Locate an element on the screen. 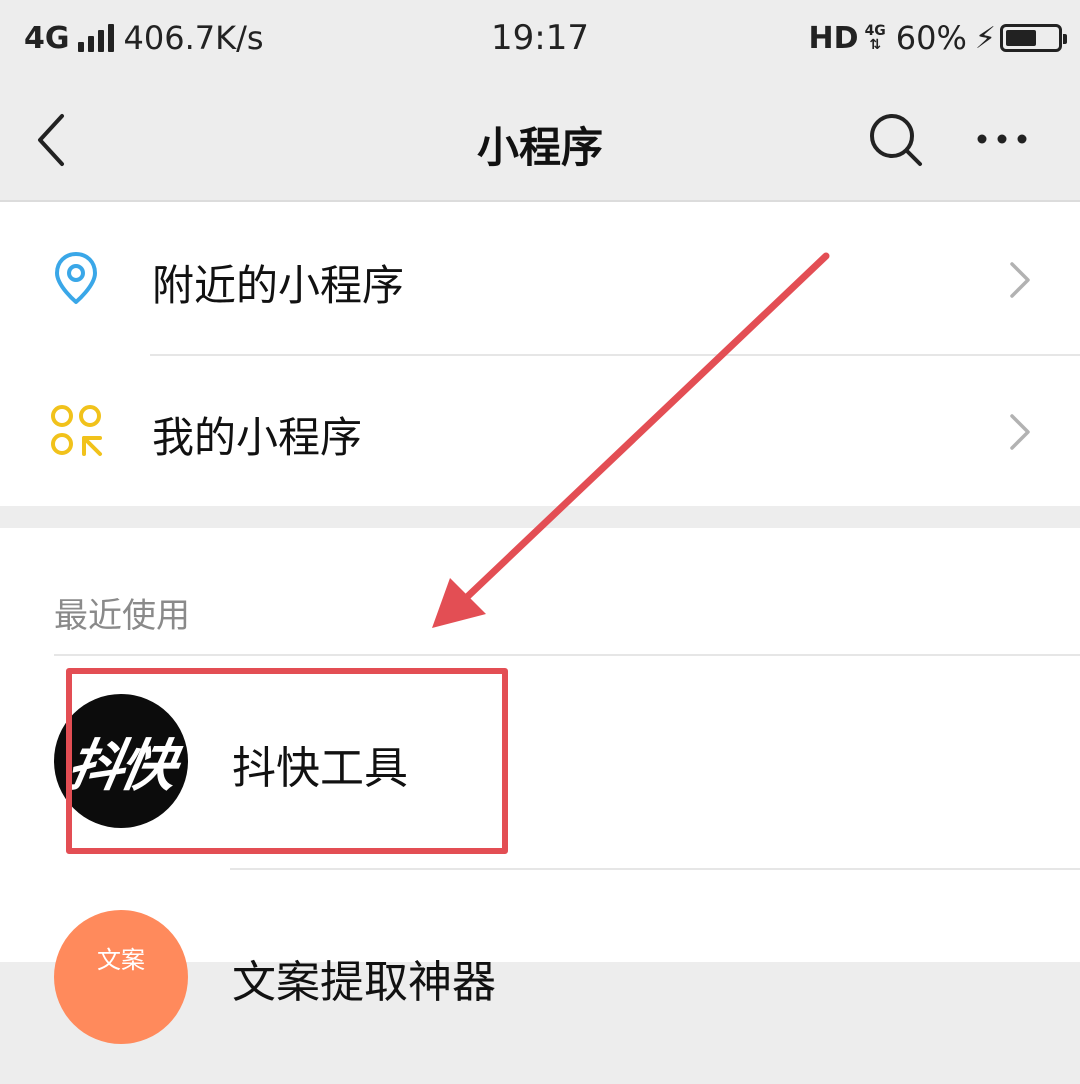 Image resolution: width=1080 pixels, height=1084 pixels. charging-bolt-icon: ⚡ is located at coordinates (985, 38).